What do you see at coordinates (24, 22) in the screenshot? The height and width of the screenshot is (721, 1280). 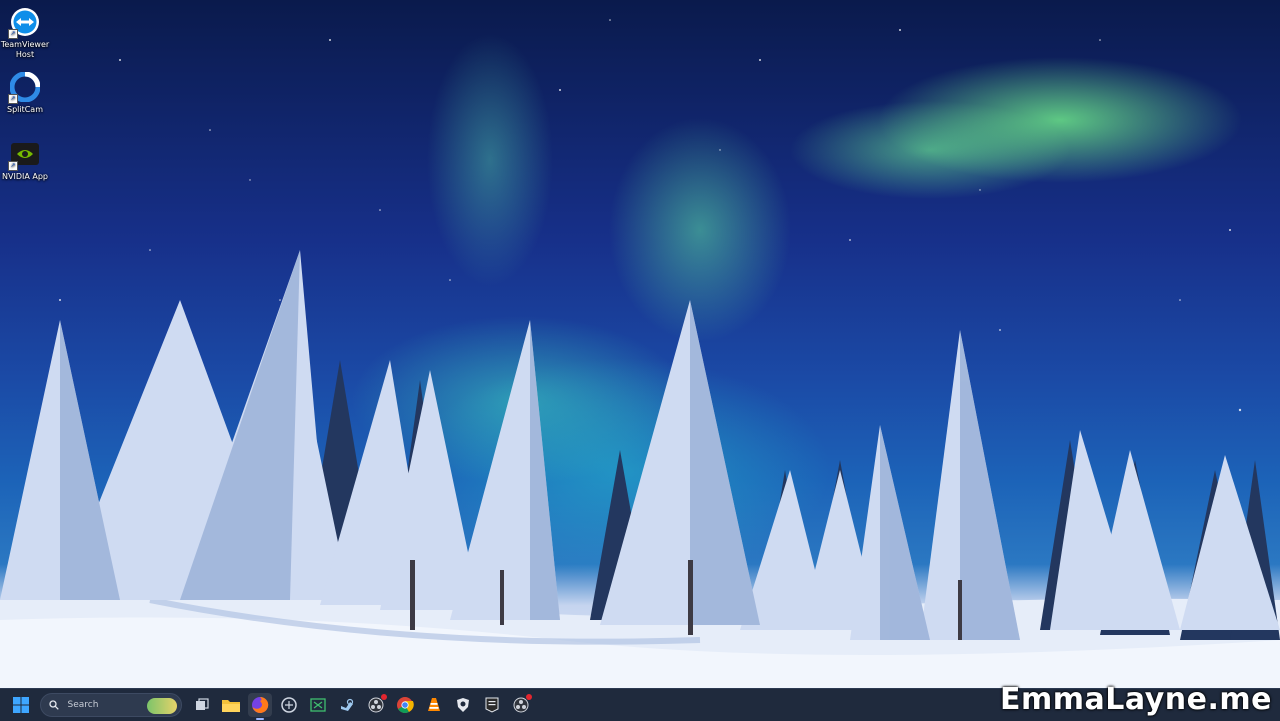 I see `teamviewer-icon: ↗` at bounding box center [24, 22].